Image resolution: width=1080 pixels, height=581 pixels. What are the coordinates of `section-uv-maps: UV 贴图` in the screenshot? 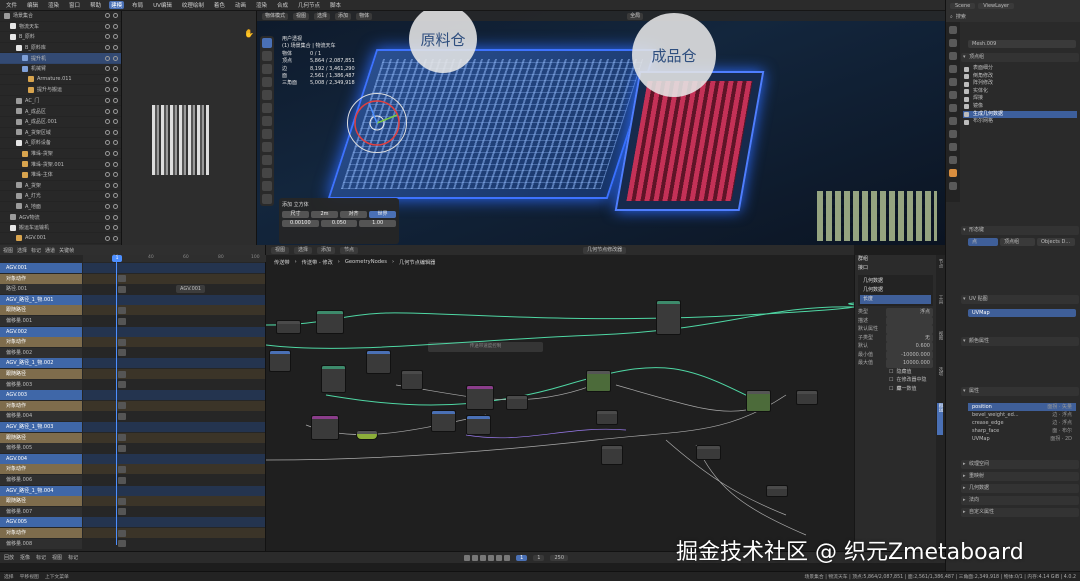 It's located at (1020, 299).